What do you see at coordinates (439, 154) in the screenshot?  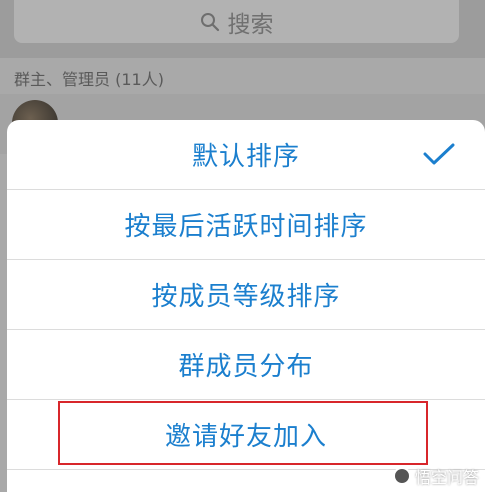 I see `checkmark-icon` at bounding box center [439, 154].